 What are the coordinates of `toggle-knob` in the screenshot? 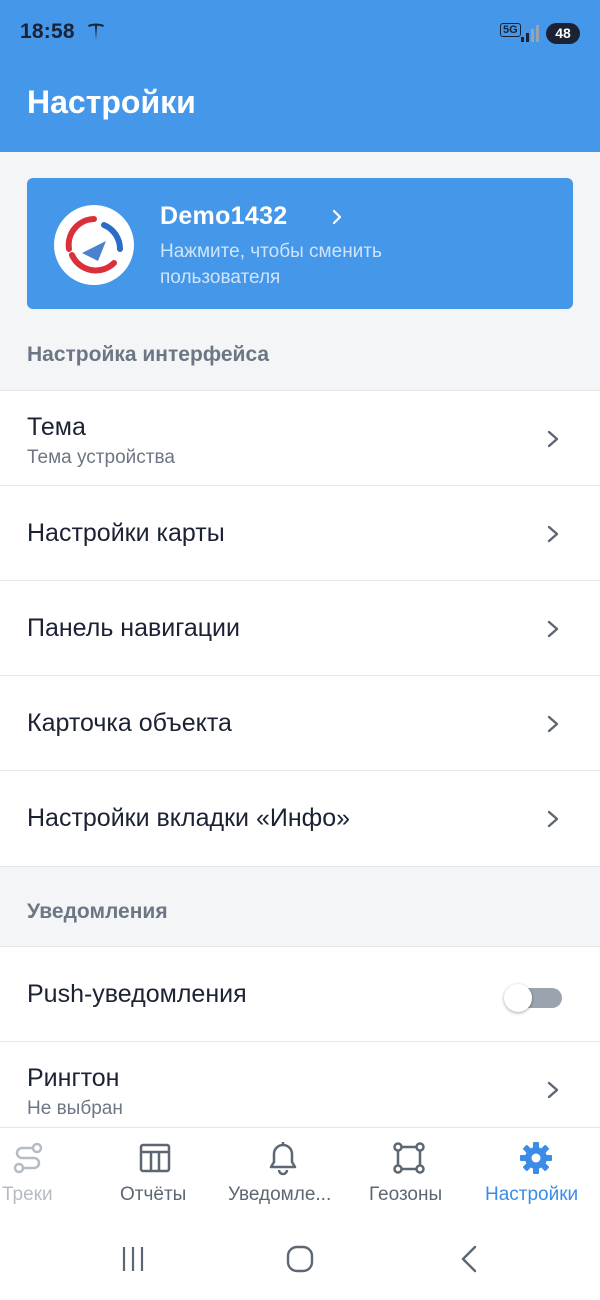 It's located at (518, 998).